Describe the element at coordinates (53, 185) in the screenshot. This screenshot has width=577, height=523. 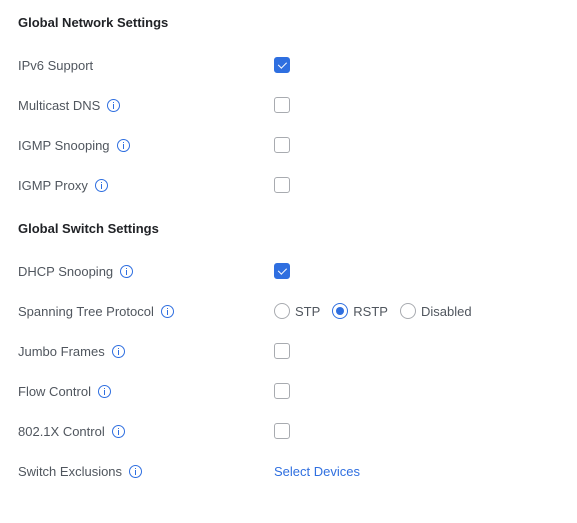
I see `igmp-proxy-label: IGMP Proxy` at that location.